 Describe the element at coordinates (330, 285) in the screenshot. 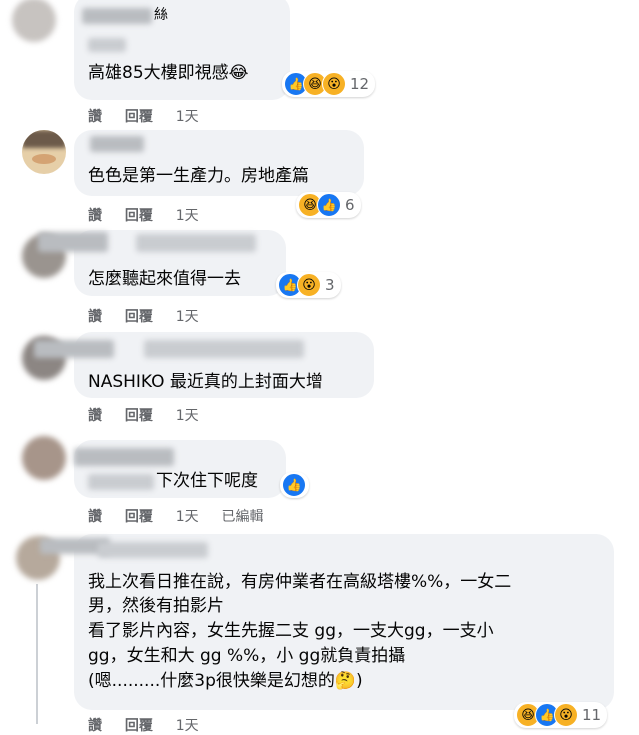

I see `reaction-count: 3` at that location.